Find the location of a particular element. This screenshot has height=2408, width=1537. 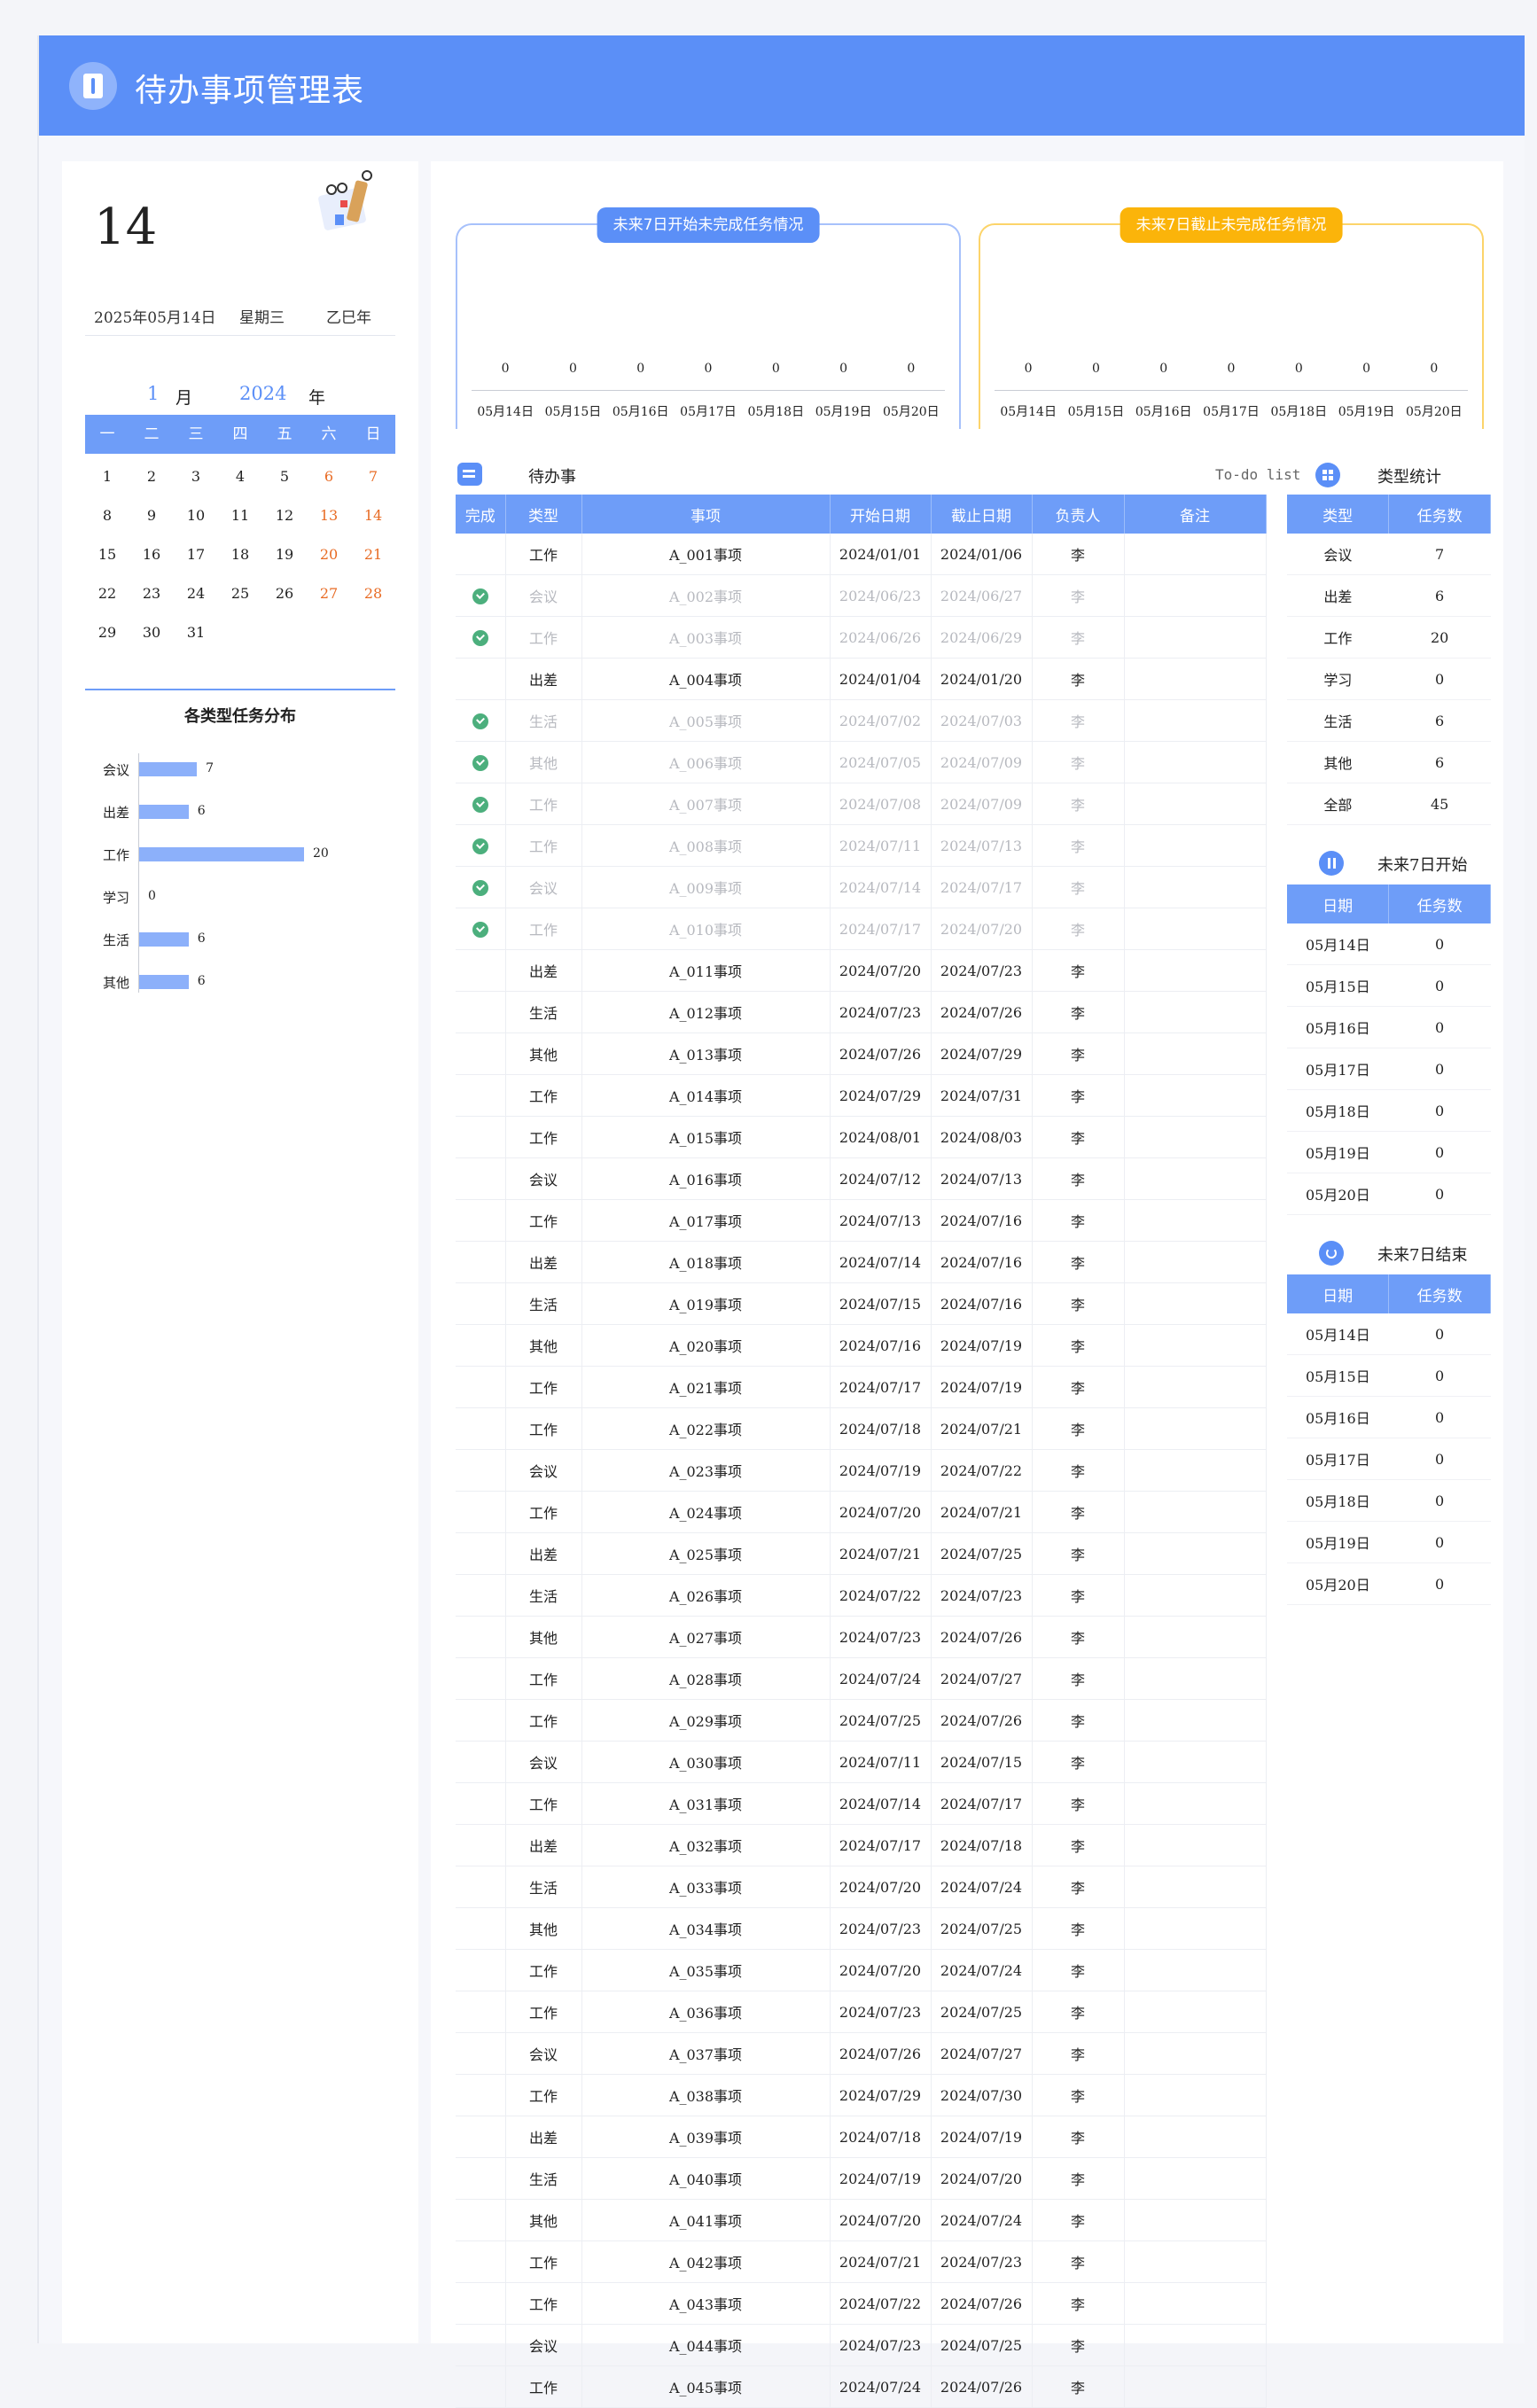

cell-end: 2024/07/26 is located at coordinates (982, 1720).